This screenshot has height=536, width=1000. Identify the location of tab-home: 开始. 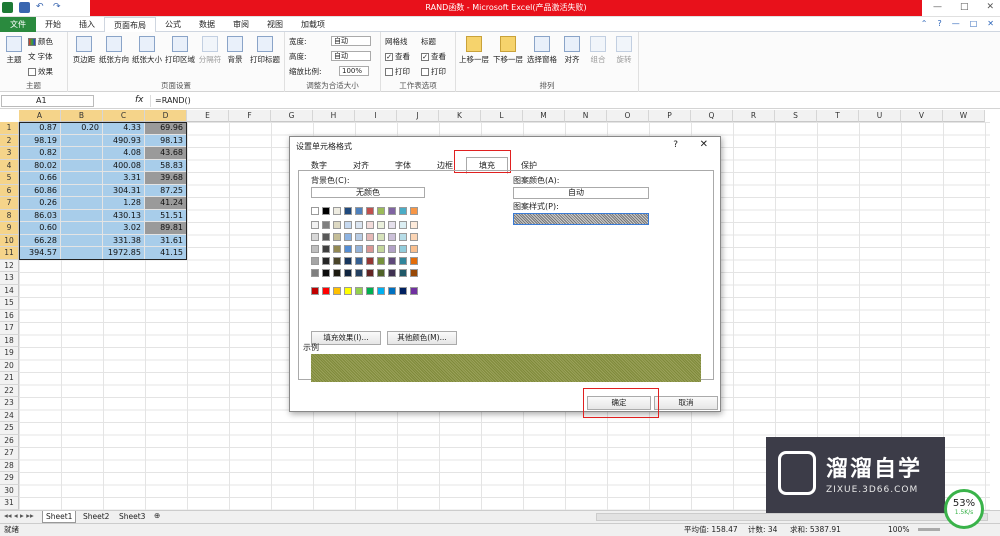
(53, 24).